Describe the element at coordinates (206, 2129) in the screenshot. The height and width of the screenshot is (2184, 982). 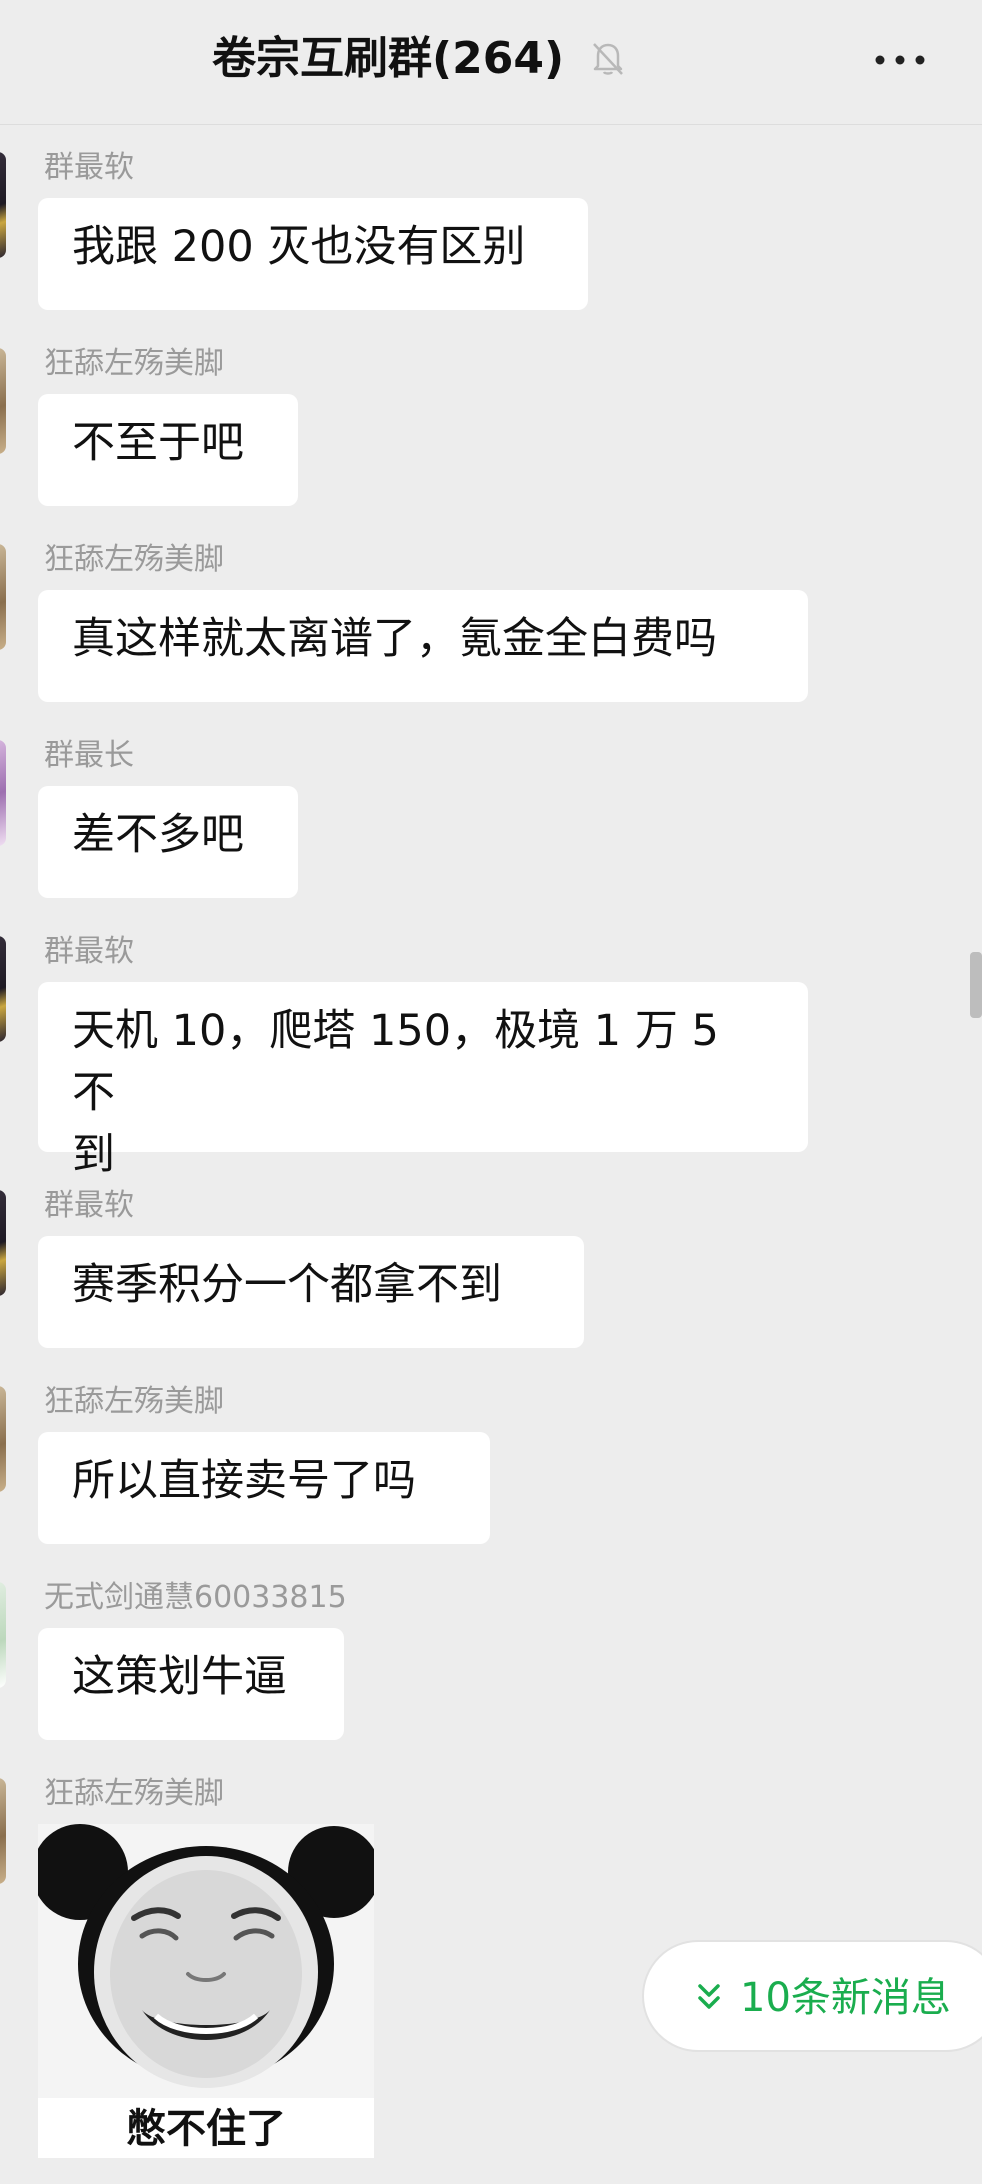
I see `sticker-caption: 憋不住了` at that location.